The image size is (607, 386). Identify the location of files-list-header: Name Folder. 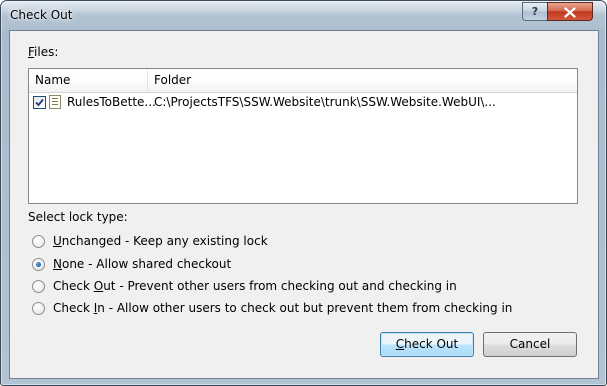
(303, 81).